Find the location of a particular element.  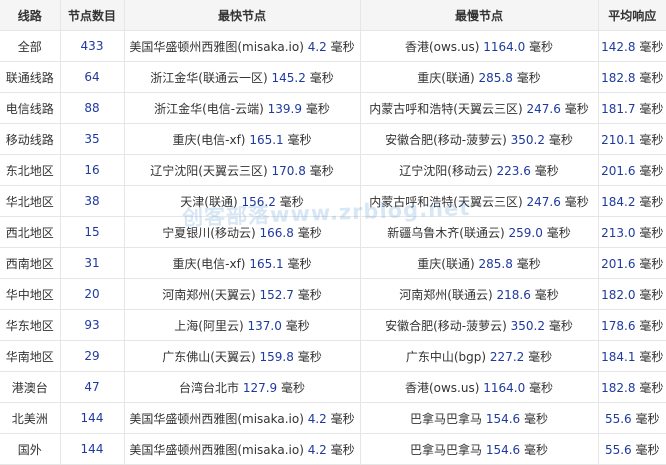

fastest-cell: 上海(阿里云) 137.0 毫秒 is located at coordinates (242, 325).